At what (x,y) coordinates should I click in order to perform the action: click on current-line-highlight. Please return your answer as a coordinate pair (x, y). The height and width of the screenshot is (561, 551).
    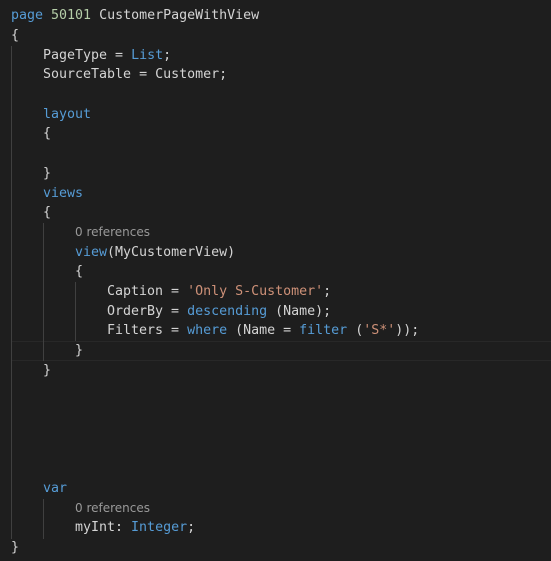
    Looking at the image, I should click on (281, 351).